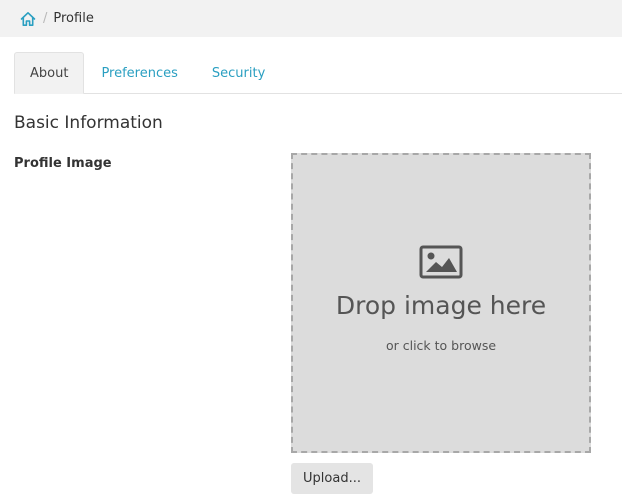 This screenshot has height=503, width=622. I want to click on image-icon, so click(441, 264).